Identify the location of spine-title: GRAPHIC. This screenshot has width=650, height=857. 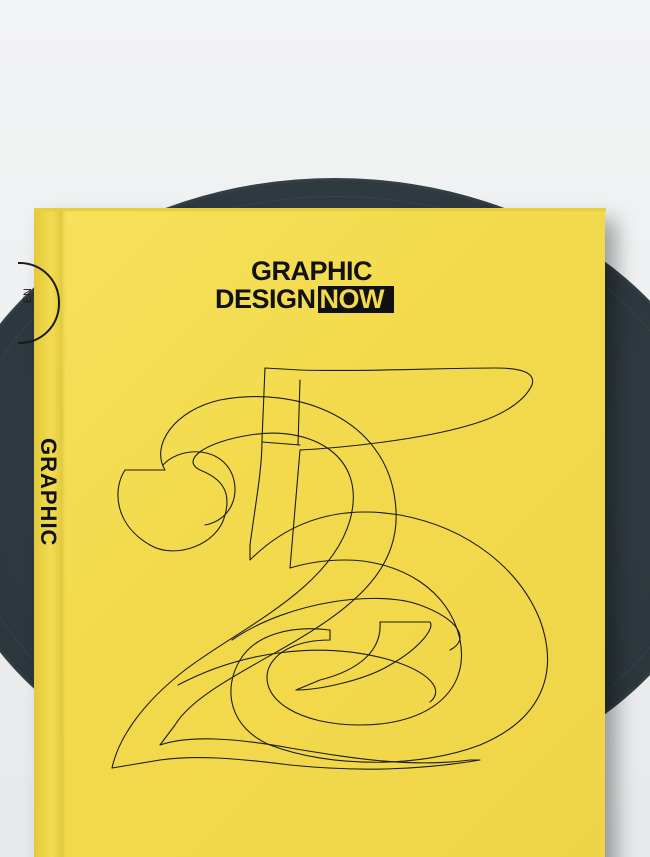
(48, 492).